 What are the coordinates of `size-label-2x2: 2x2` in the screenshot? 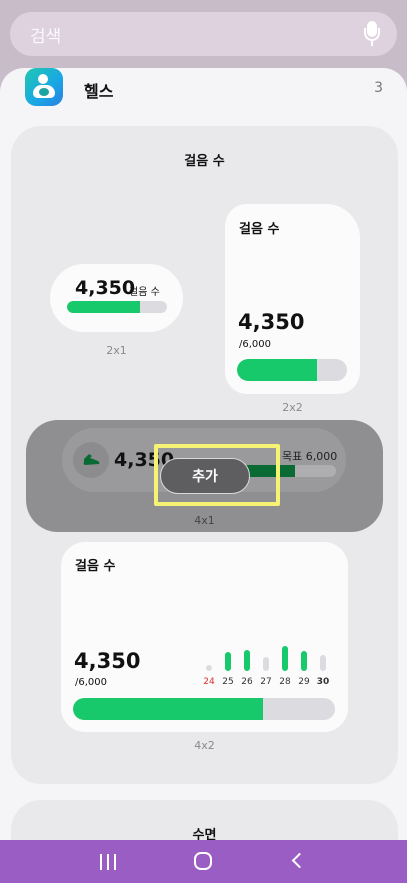 It's located at (292, 407).